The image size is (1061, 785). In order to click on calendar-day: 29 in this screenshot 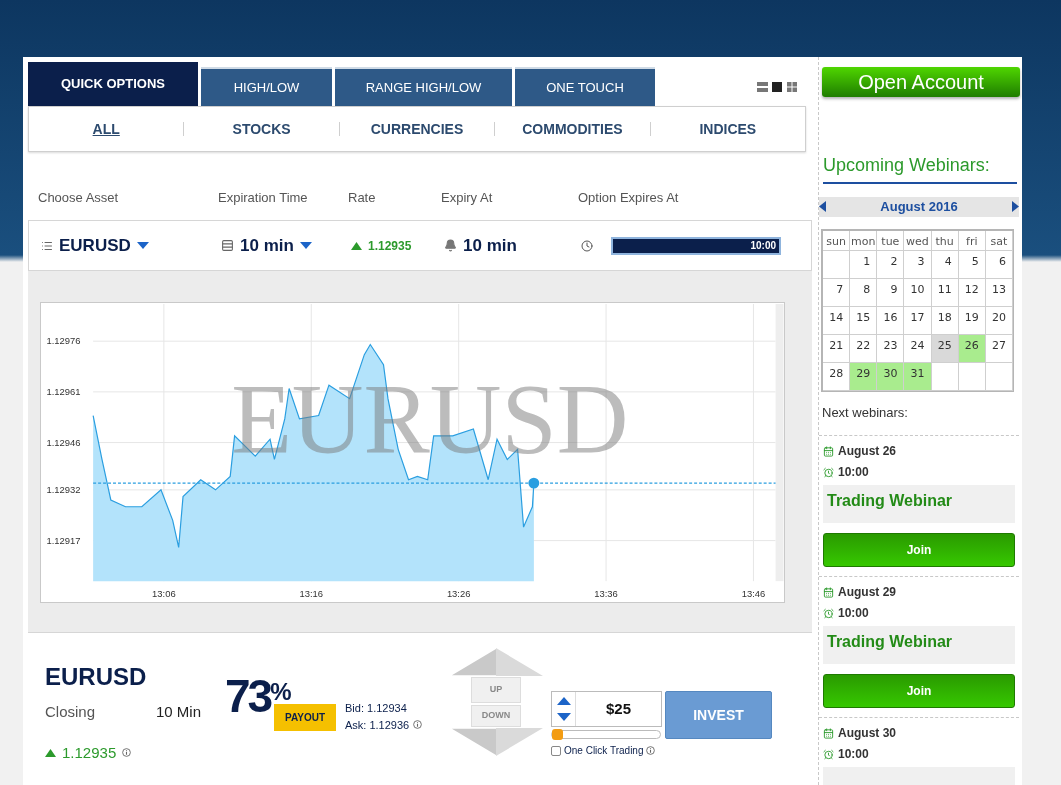, I will do `click(864, 376)`.